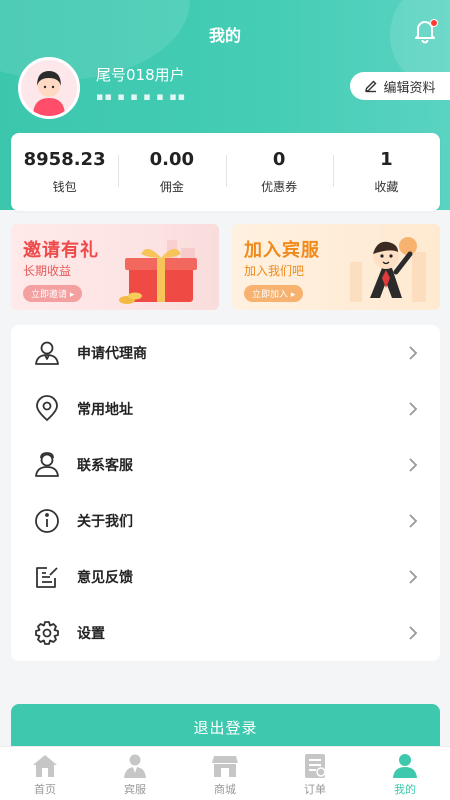 Image resolution: width=450 pixels, height=800 pixels. Describe the element at coordinates (225, 727) in the screenshot. I see `logout-button: 退出登录` at that location.